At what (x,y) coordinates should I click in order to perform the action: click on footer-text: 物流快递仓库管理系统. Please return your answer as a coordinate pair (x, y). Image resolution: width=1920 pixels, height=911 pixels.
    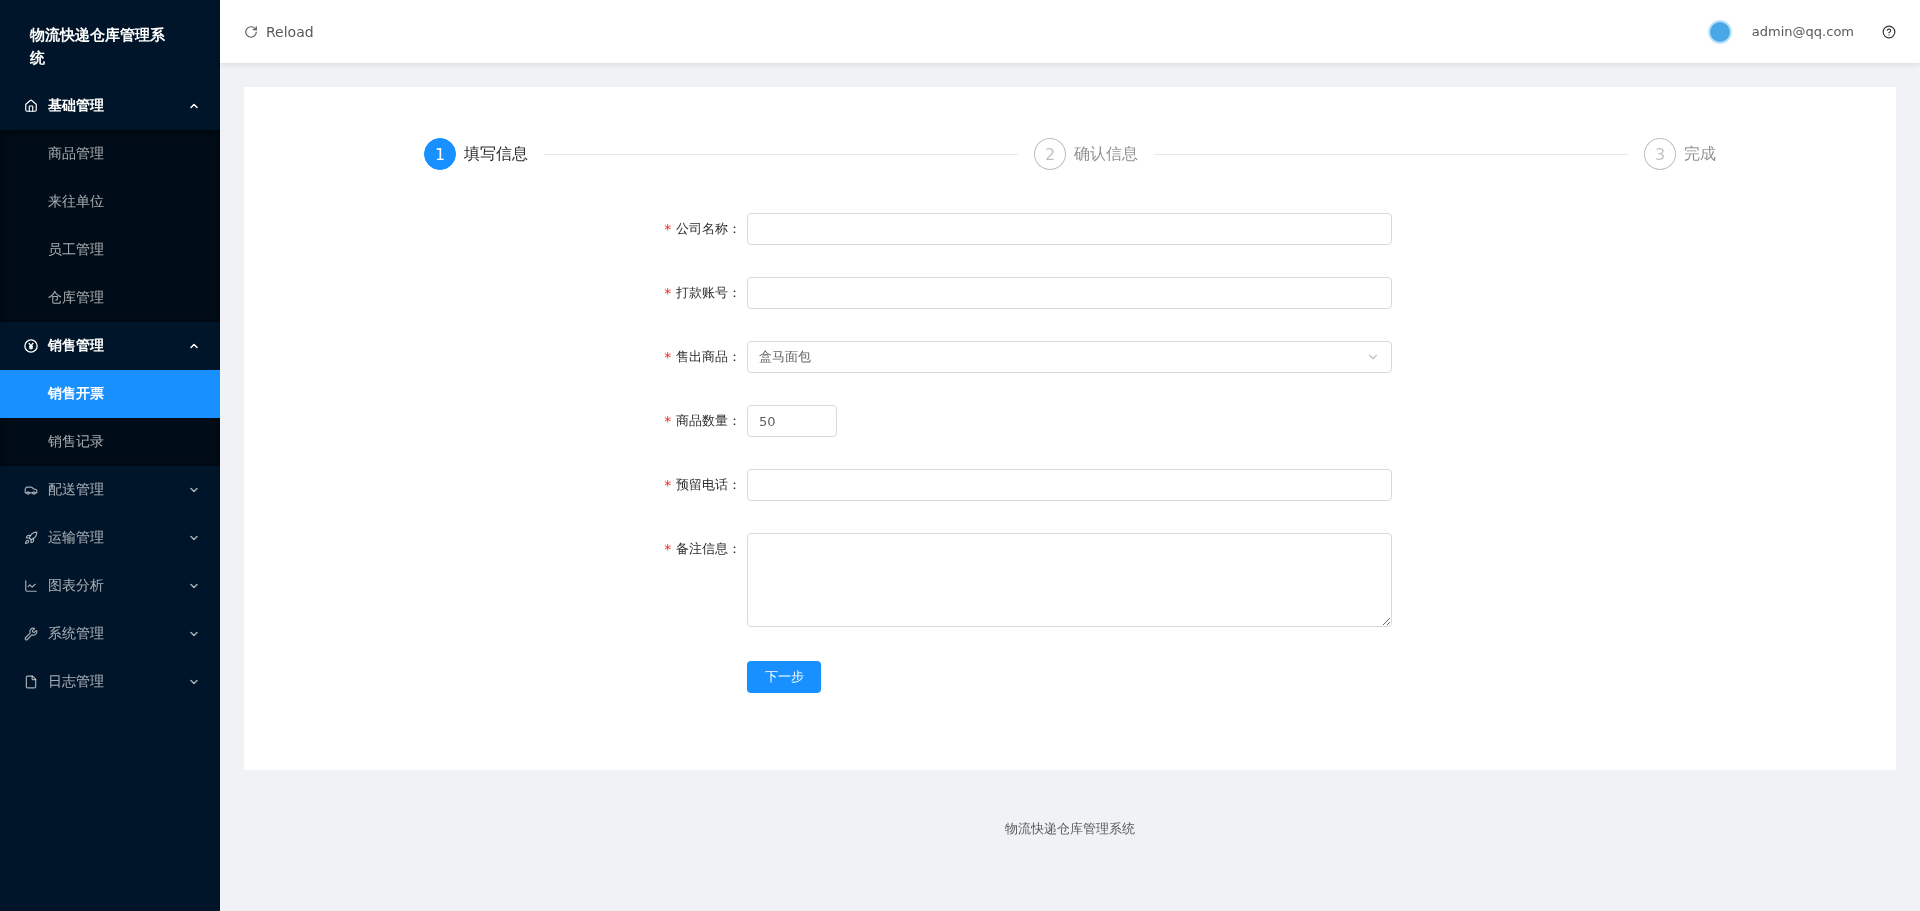
    Looking at the image, I should click on (1070, 829).